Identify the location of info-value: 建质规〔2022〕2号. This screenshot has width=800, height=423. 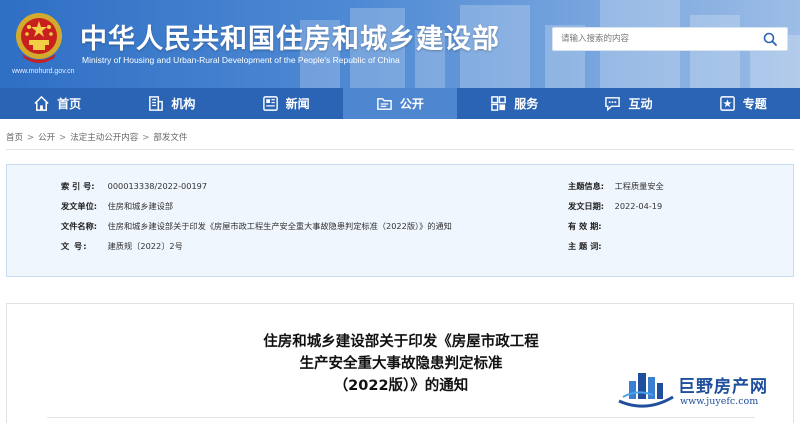
(145, 246).